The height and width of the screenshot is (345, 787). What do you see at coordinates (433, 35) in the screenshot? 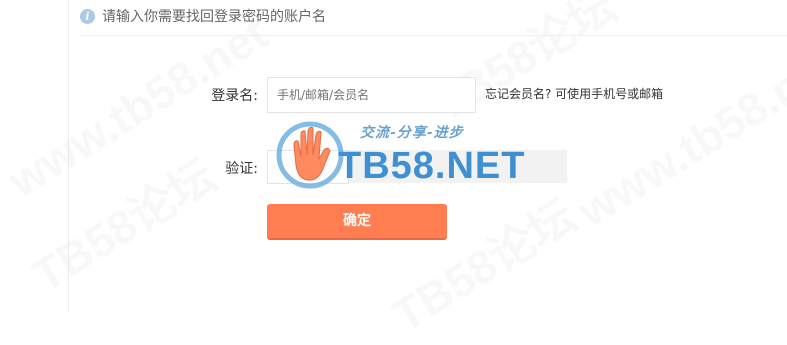
I see `header-divider` at bounding box center [433, 35].